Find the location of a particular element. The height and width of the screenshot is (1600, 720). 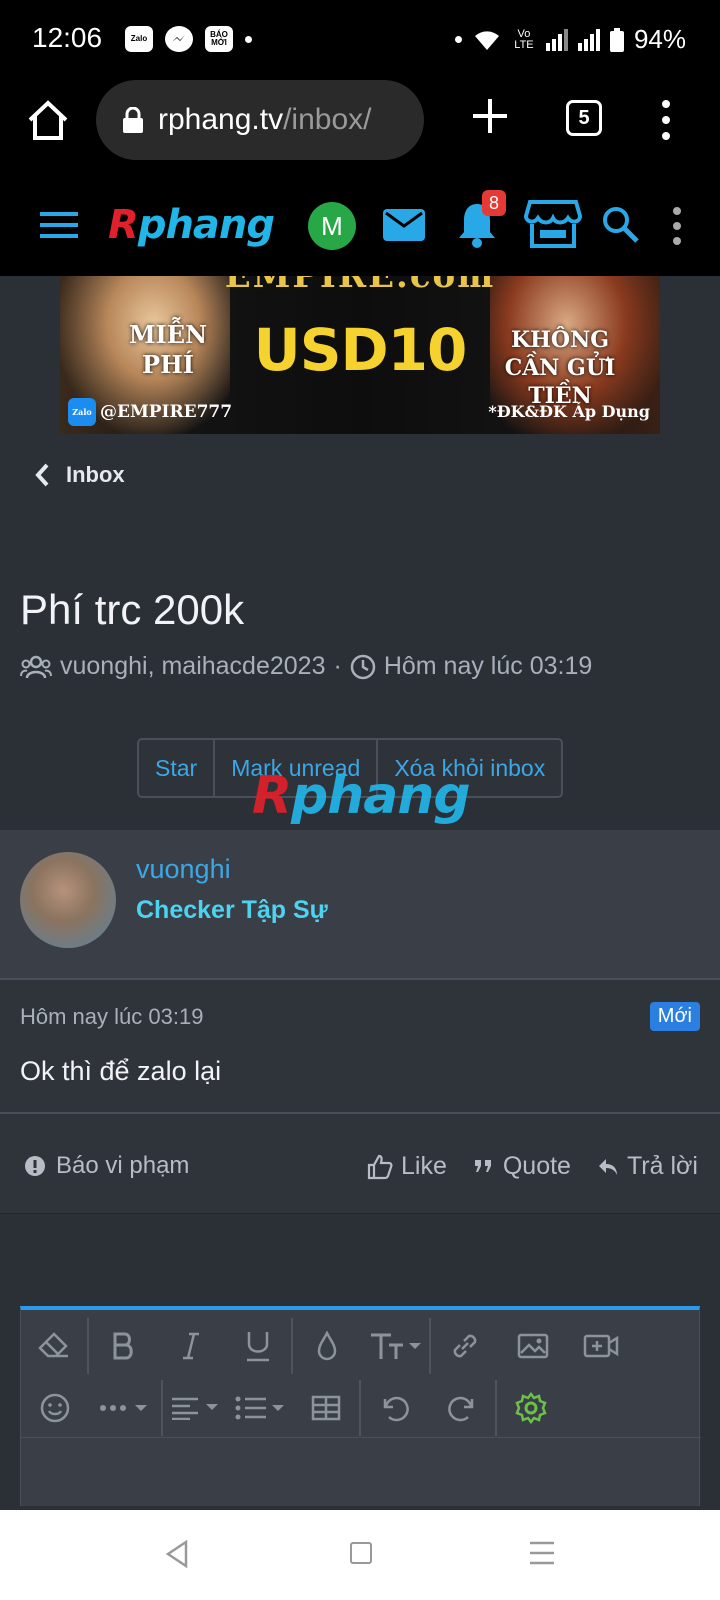

new-badge: Mới is located at coordinates (674, 1016).